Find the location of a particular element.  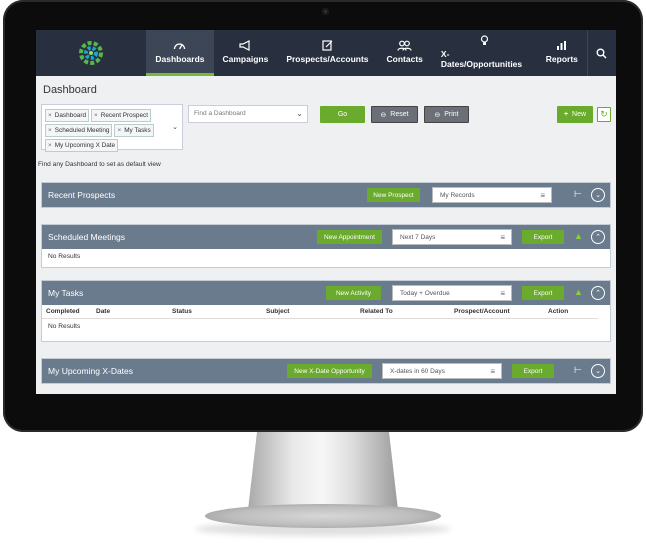

nav-contacts: Contacts is located at coordinates (405, 53).